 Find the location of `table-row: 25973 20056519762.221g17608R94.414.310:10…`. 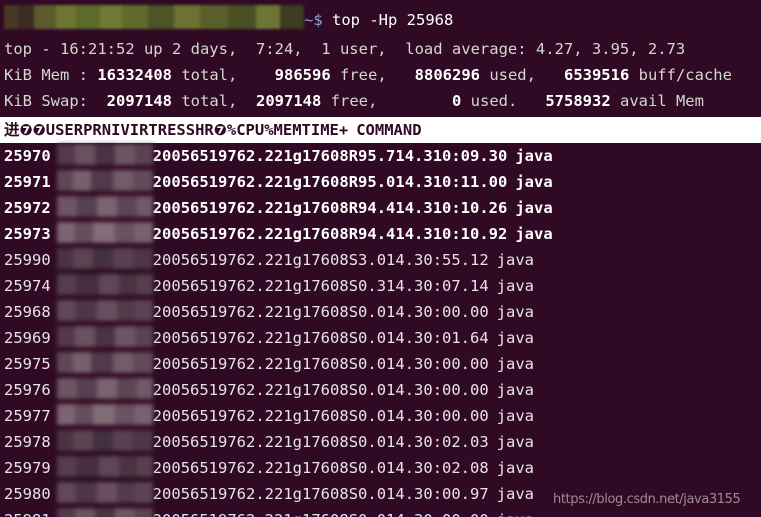

table-row: 25973 20056519762.221g17608R94.414.310:10… is located at coordinates (380, 234).